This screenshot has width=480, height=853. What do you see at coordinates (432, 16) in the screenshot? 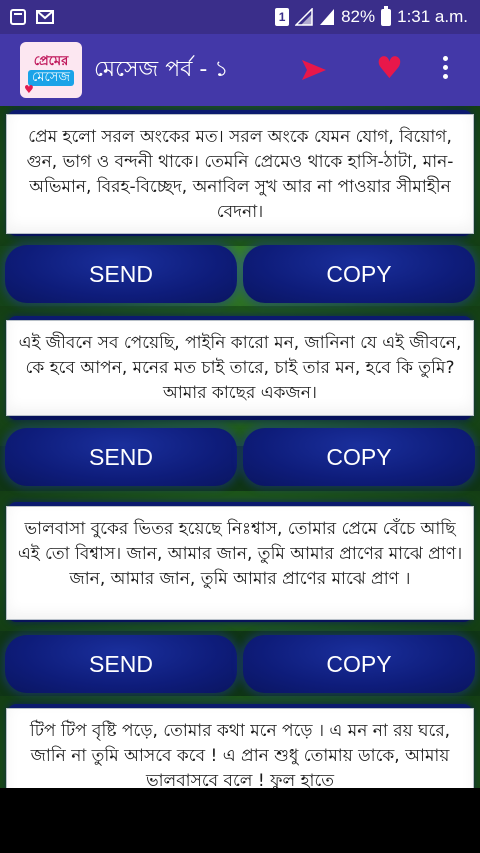
I see `clock: 1:31 a.m.` at bounding box center [432, 16].